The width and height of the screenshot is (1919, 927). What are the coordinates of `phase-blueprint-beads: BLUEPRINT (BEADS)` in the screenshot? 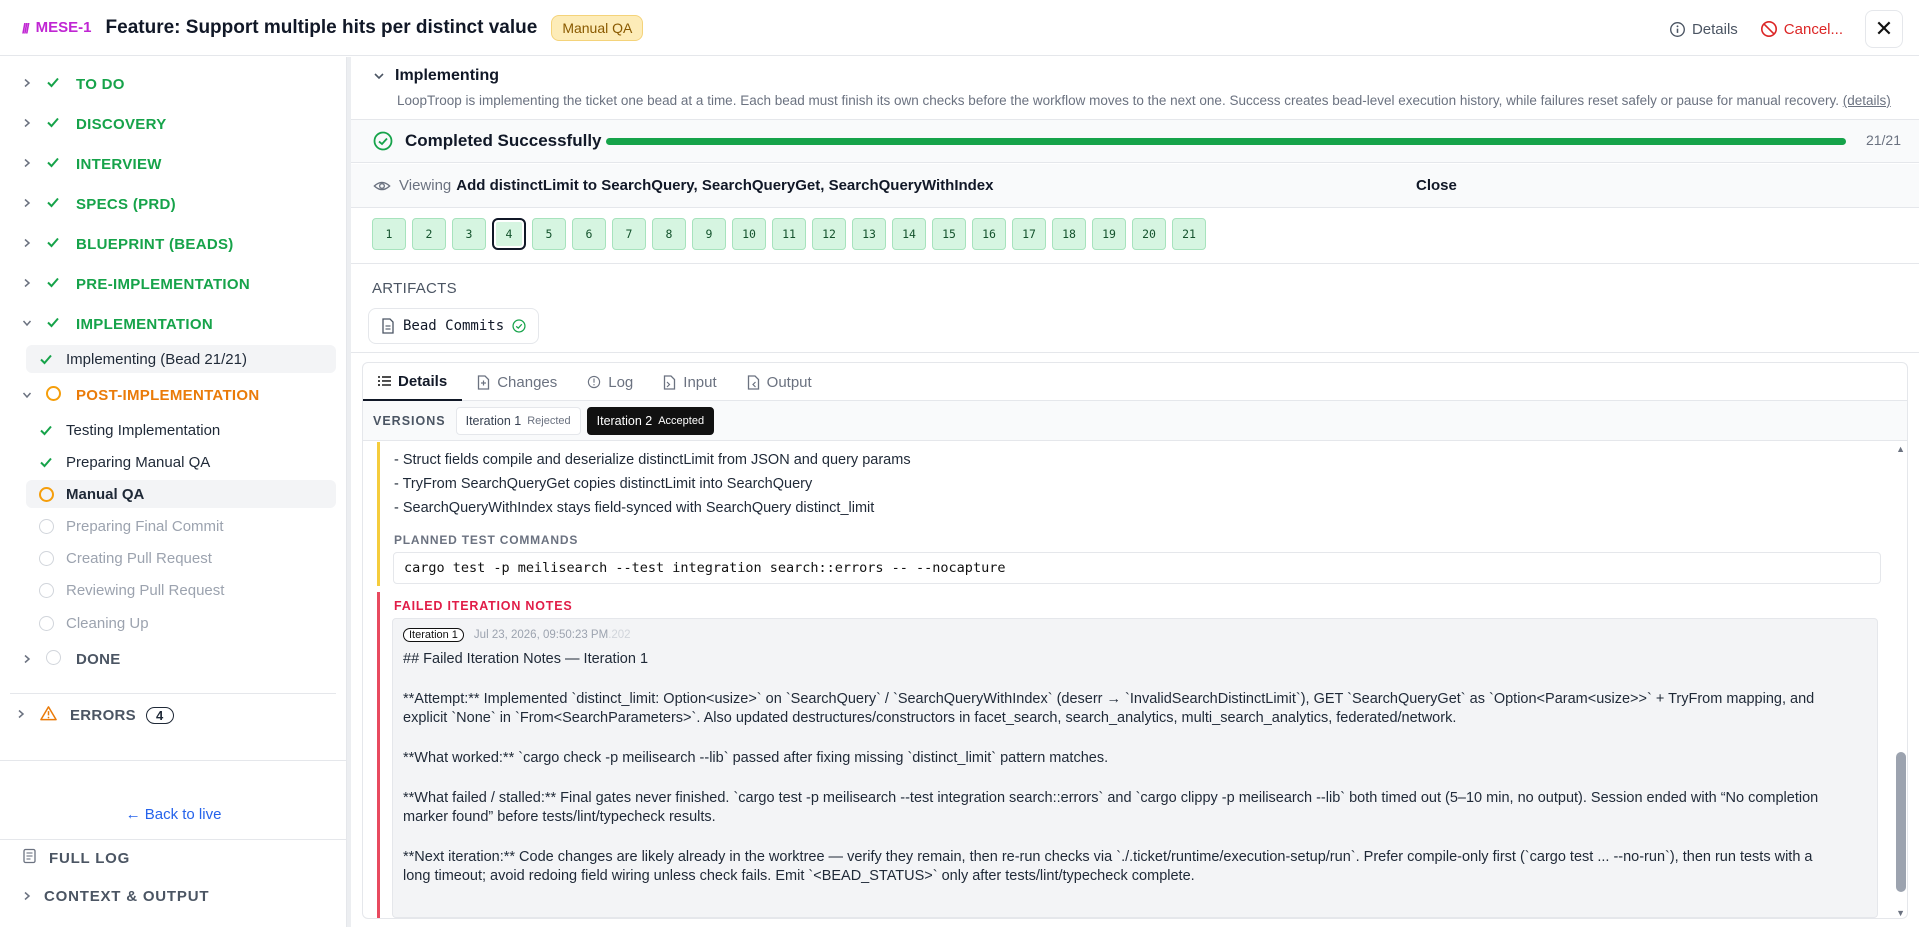 It's located at (128, 244).